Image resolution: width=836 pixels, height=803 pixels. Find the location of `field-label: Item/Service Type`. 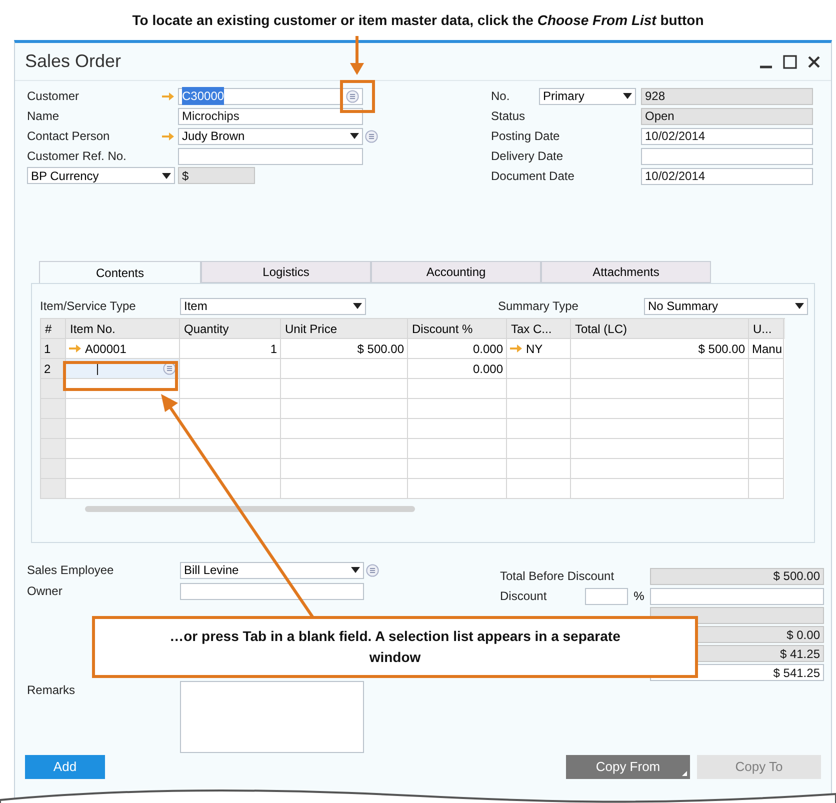

field-label: Item/Service Type is located at coordinates (88, 306).